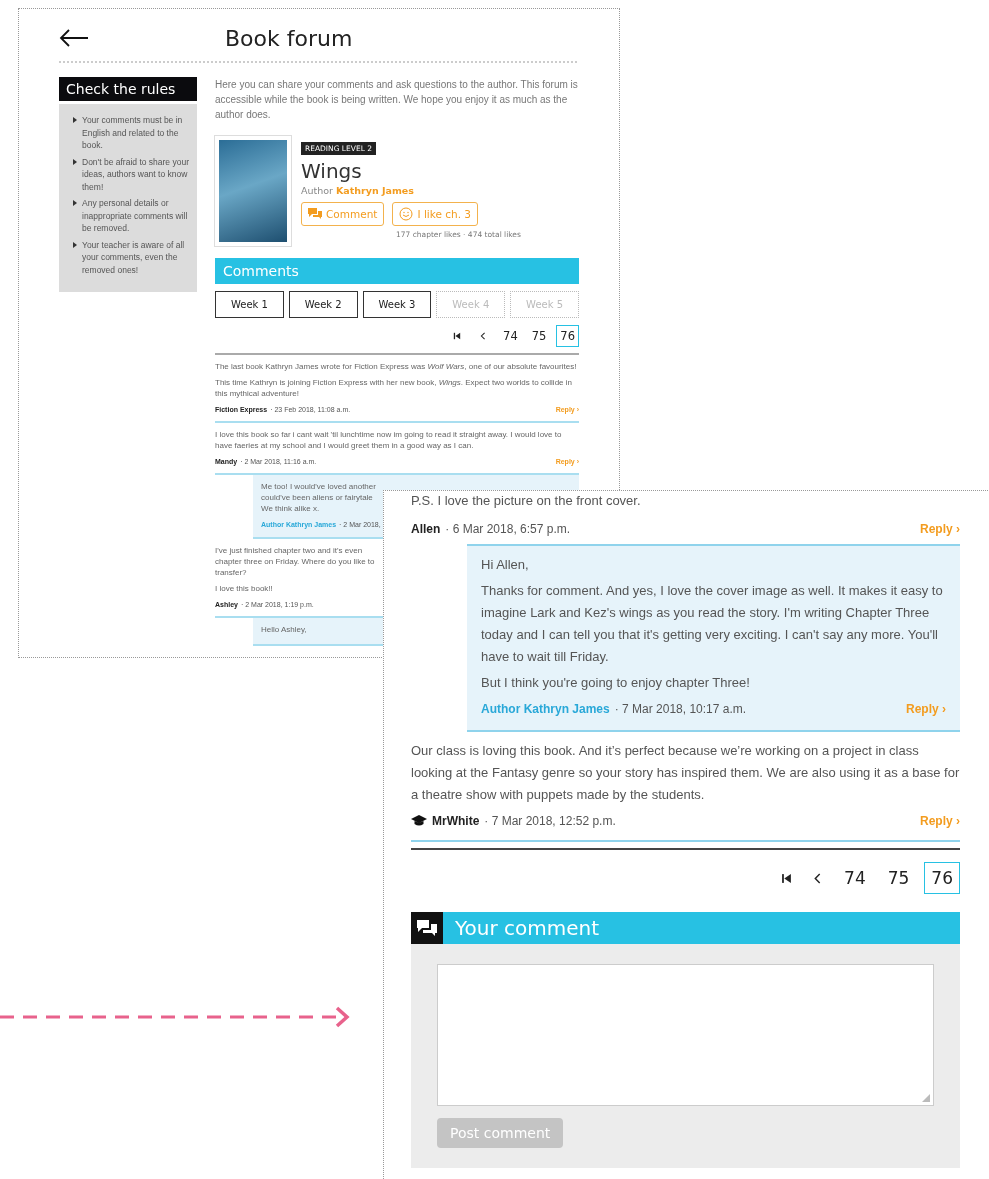 The image size is (989, 1179). What do you see at coordinates (133, 133) in the screenshot?
I see `rule-text: Your comments must be in English and related to the book.` at bounding box center [133, 133].